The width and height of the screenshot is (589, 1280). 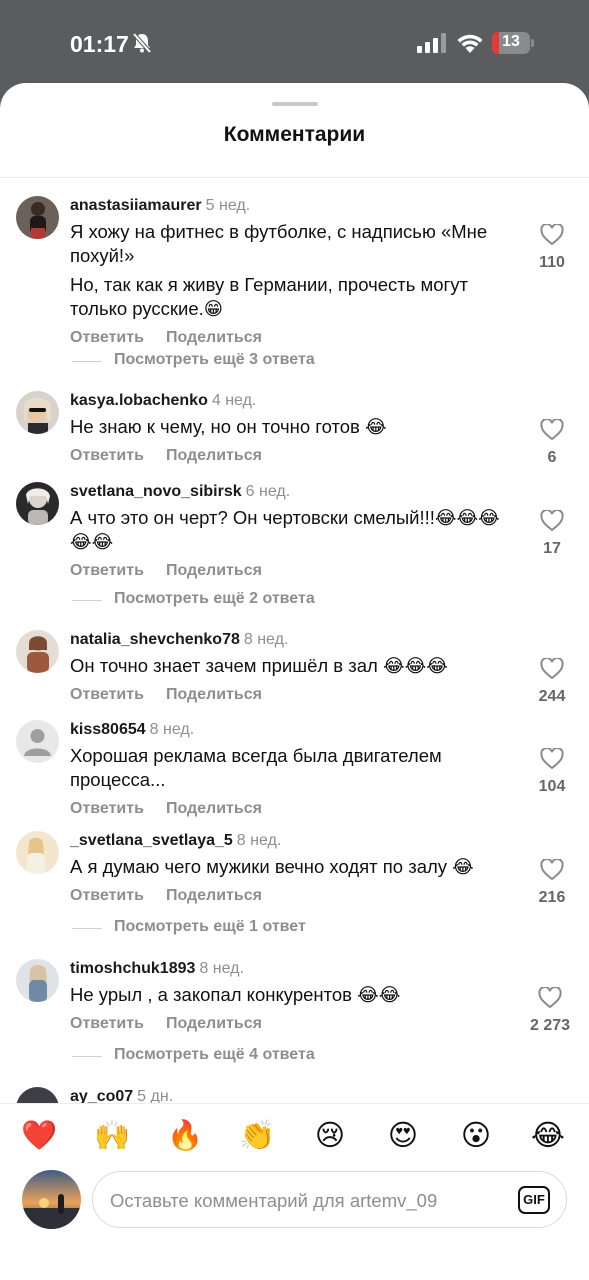 I want to click on heart-emoji-icon: ❤️, so click(x=39, y=1135).